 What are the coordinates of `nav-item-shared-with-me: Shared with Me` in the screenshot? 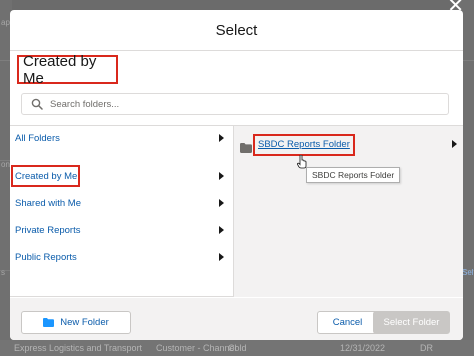 It's located at (121, 203).